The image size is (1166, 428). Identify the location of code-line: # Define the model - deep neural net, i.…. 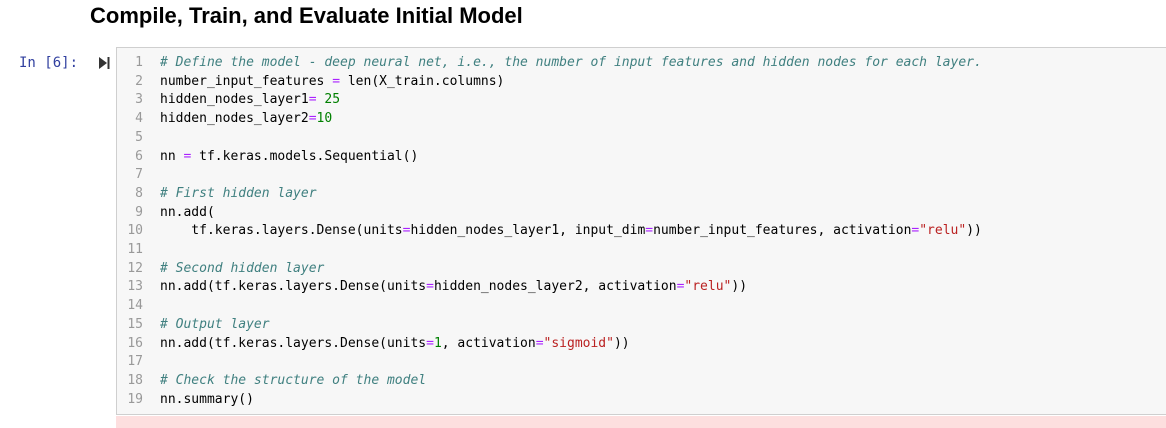
(571, 63).